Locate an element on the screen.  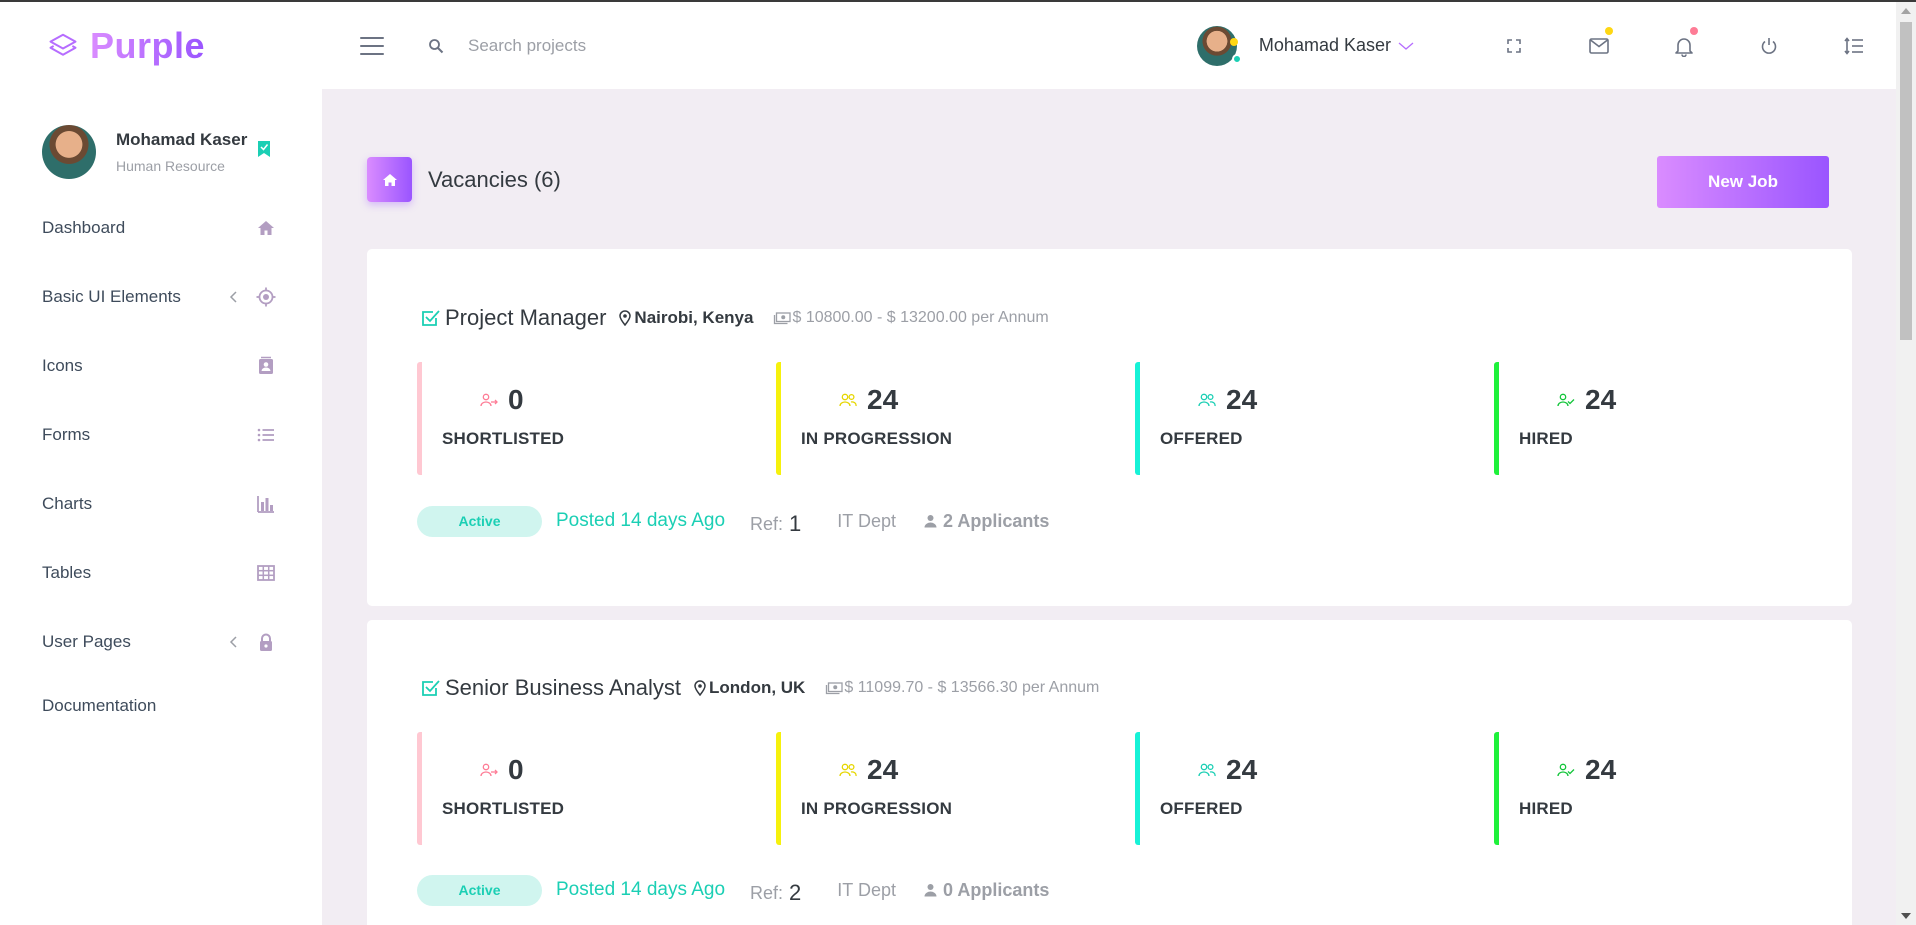
home-icon is located at coordinates (266, 227).